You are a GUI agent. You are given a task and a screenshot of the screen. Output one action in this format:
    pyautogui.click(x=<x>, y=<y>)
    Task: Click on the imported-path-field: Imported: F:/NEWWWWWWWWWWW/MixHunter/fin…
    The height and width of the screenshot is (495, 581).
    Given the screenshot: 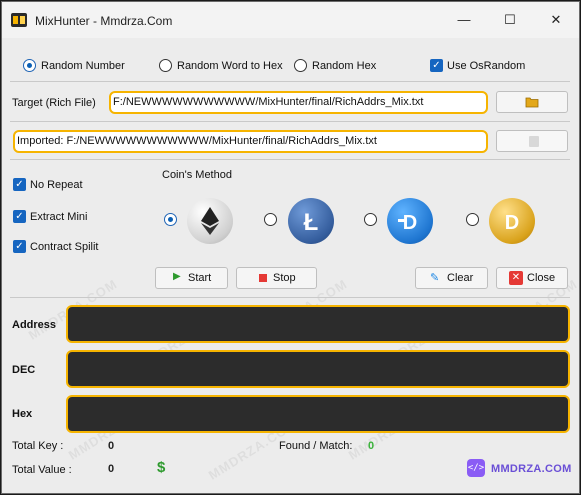 What is the action you would take?
    pyautogui.click(x=250, y=141)
    